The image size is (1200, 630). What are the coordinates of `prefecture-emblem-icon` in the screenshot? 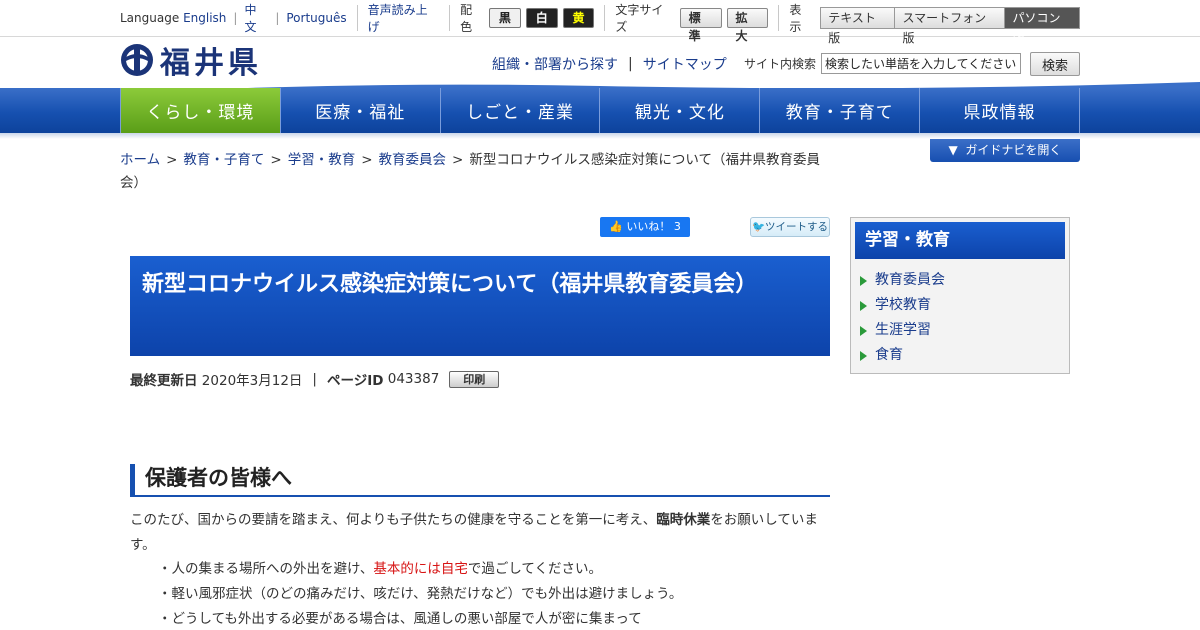 It's located at (137, 60).